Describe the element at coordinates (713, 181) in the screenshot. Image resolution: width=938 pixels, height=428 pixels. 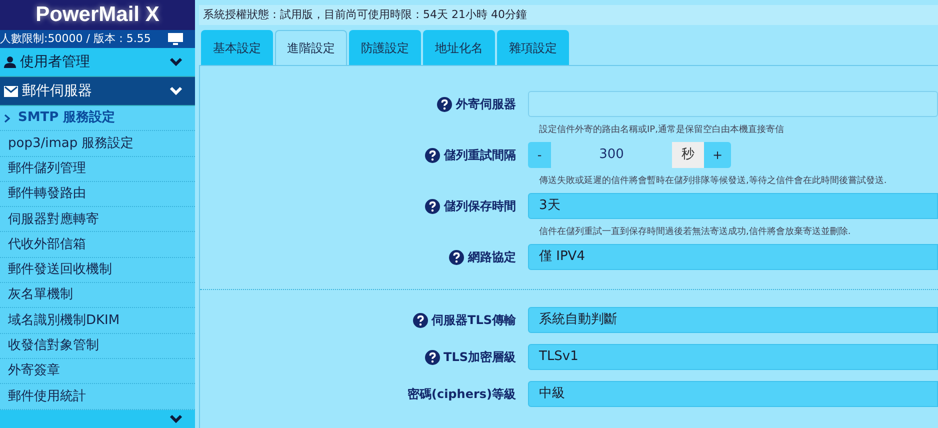
I see `hint-text: 傳送失敗或延遲的信件將會暫時在儲列排隊等候發送,等待之信件會在此時間後嘗試發送.` at that location.